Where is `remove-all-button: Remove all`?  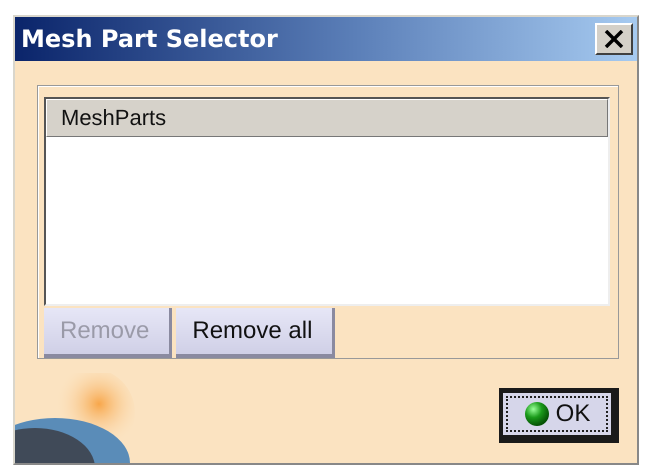
remove-all-button: Remove all is located at coordinates (256, 333).